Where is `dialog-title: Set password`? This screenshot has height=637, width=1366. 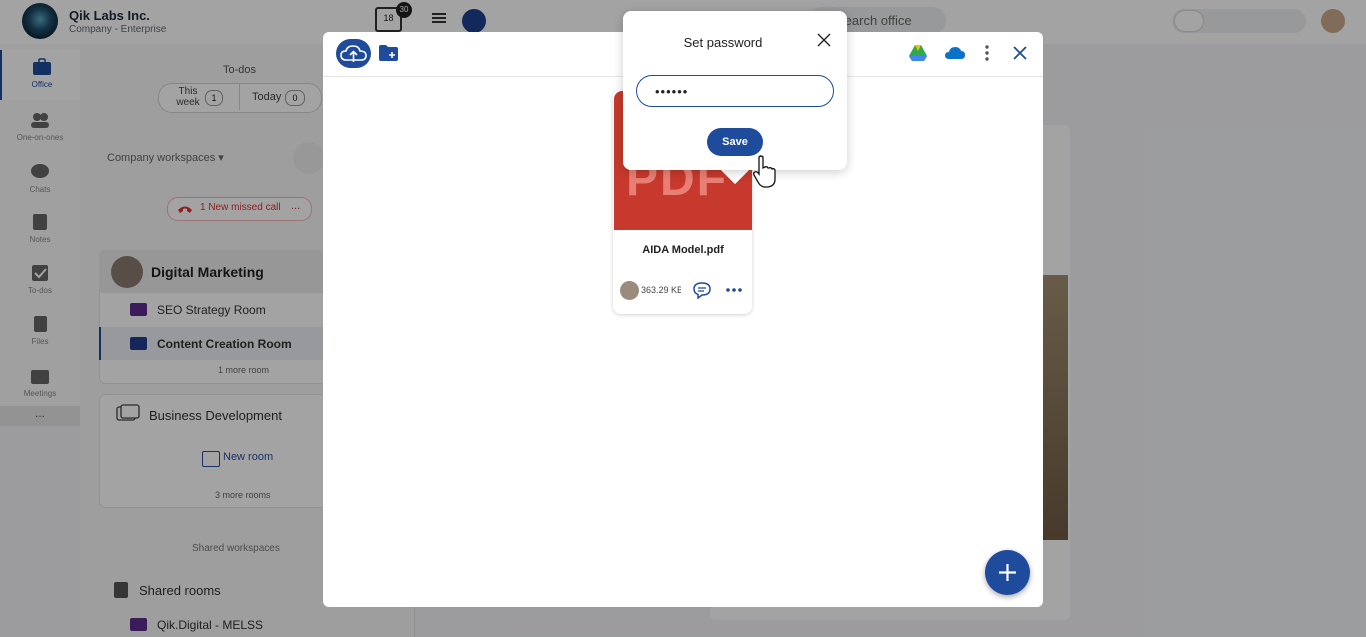
dialog-title: Set password is located at coordinates (723, 42).